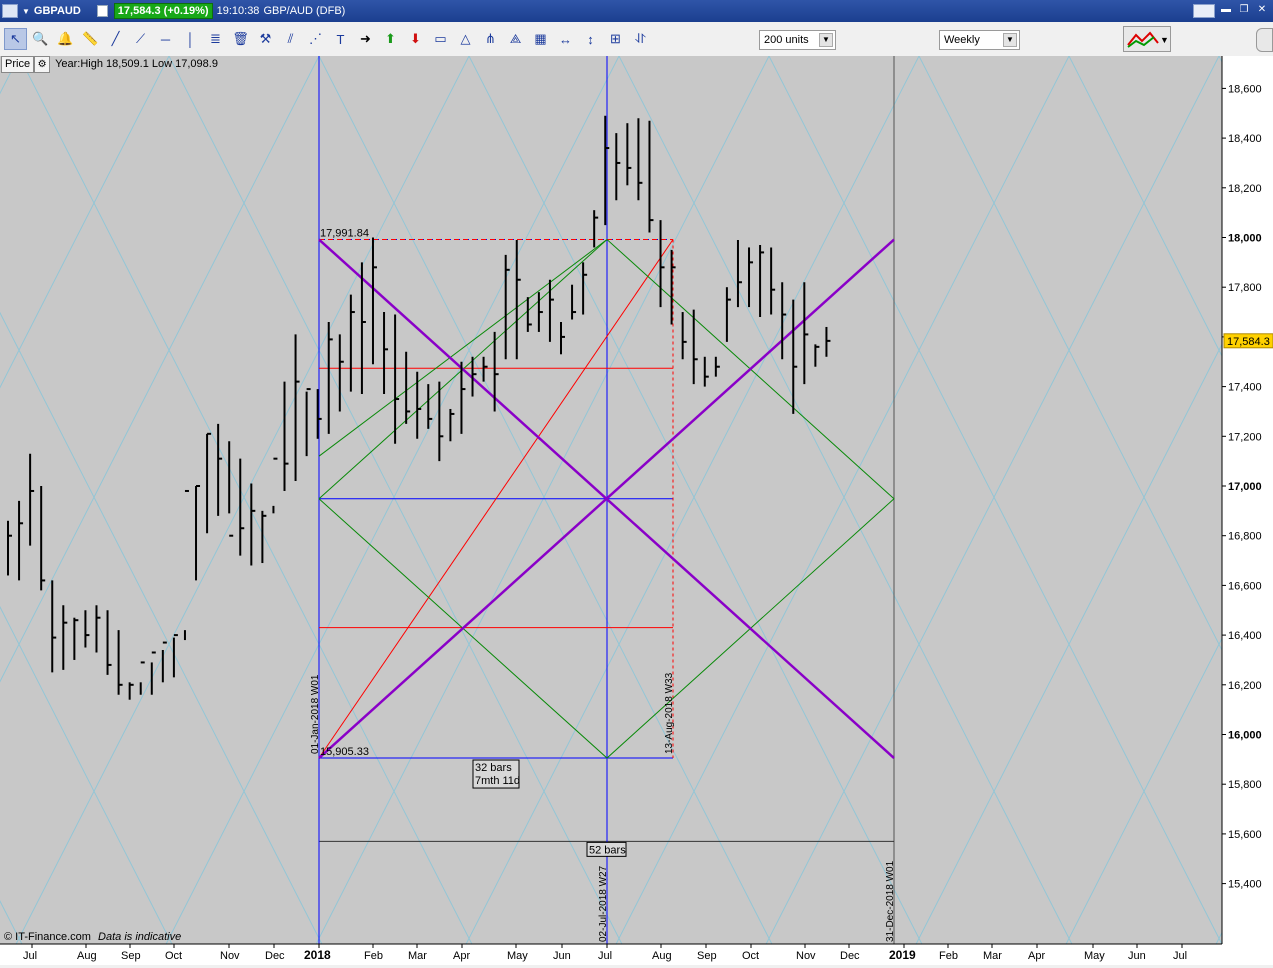 The width and height of the screenshot is (1273, 968). What do you see at coordinates (115, 39) in the screenshot?
I see `line-icon: ╱` at bounding box center [115, 39].